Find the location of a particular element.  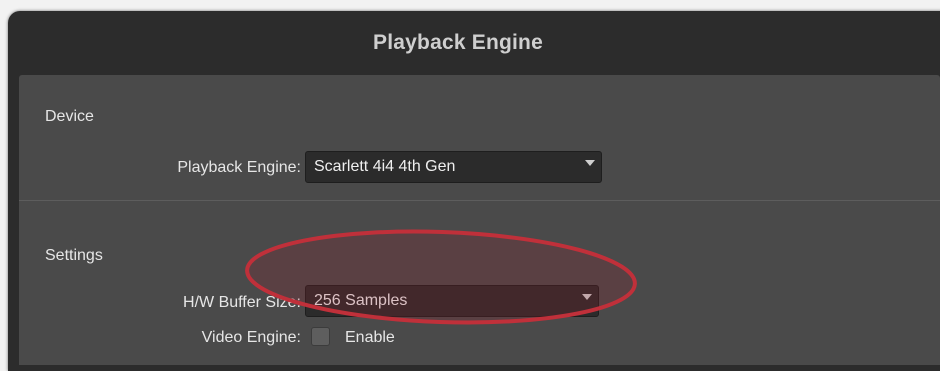

dialog-title: Playback Engine is located at coordinates (458, 42).